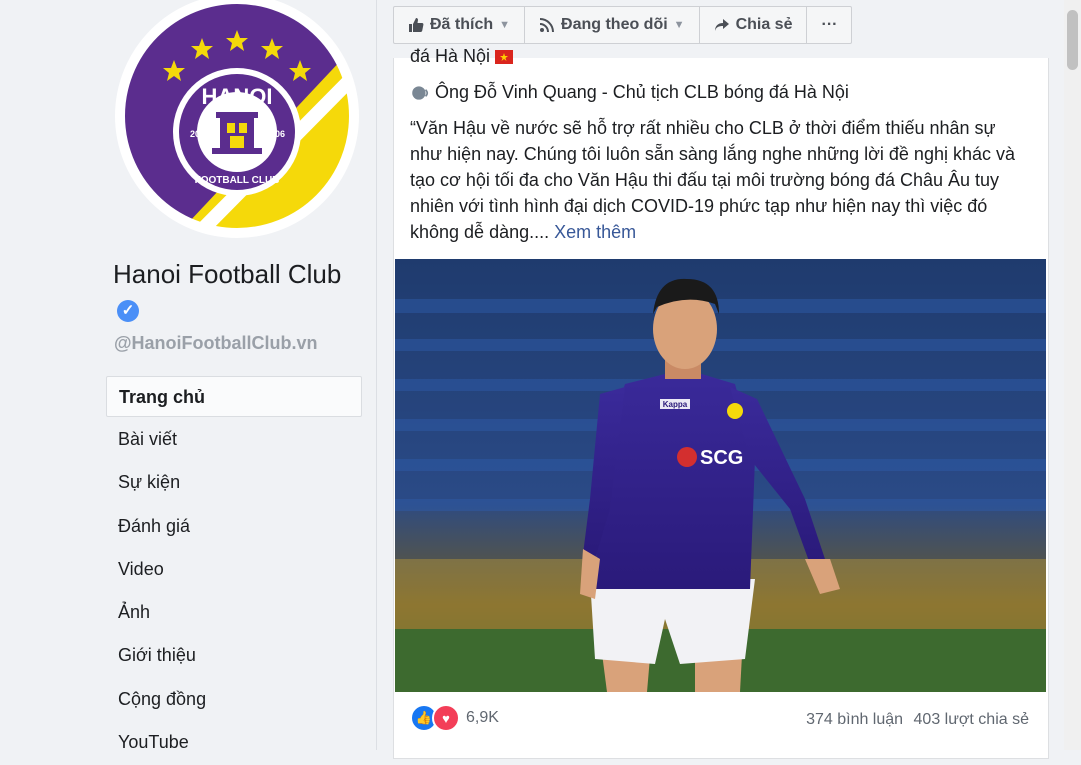 The height and width of the screenshot is (765, 1081). What do you see at coordinates (234, 527) in the screenshot?
I see `nav-item-reviews: Đánh giá` at bounding box center [234, 527].